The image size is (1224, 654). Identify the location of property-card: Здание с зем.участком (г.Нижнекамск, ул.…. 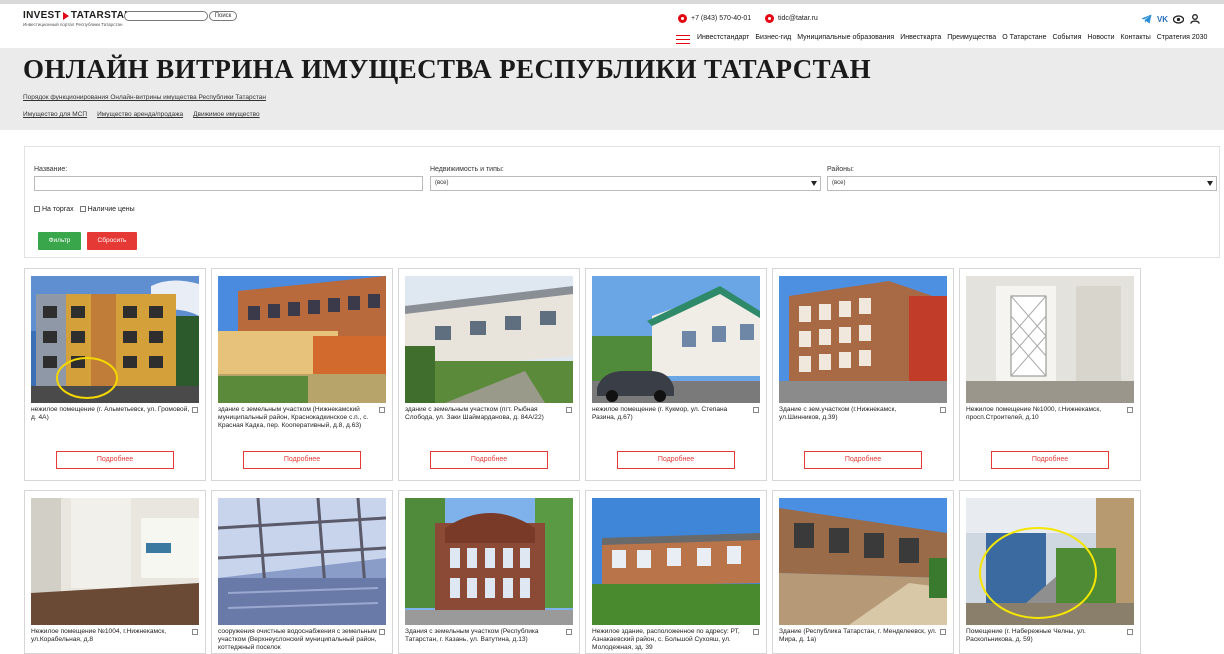
(863, 374).